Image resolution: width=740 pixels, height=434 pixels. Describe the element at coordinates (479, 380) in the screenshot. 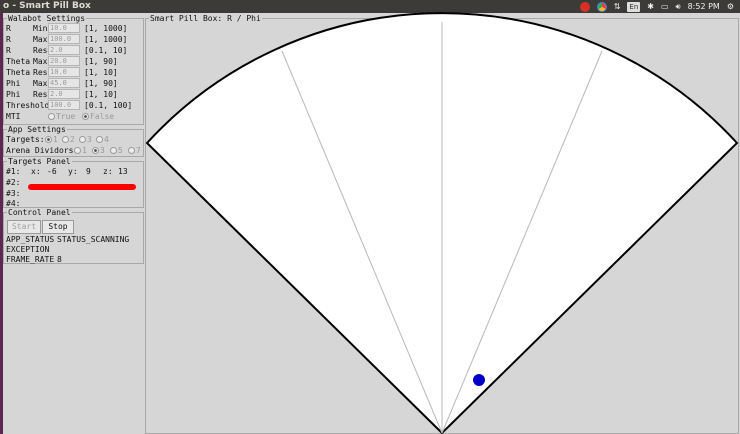

I see `target-marker` at that location.